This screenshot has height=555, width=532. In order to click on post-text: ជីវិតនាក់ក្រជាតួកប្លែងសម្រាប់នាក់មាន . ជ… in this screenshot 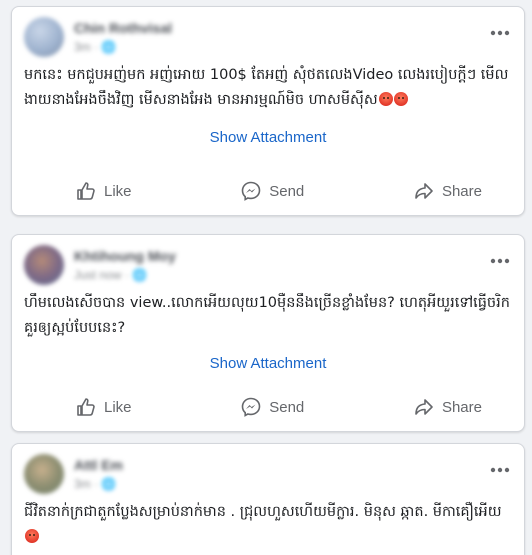, I will do `click(268, 525)`.